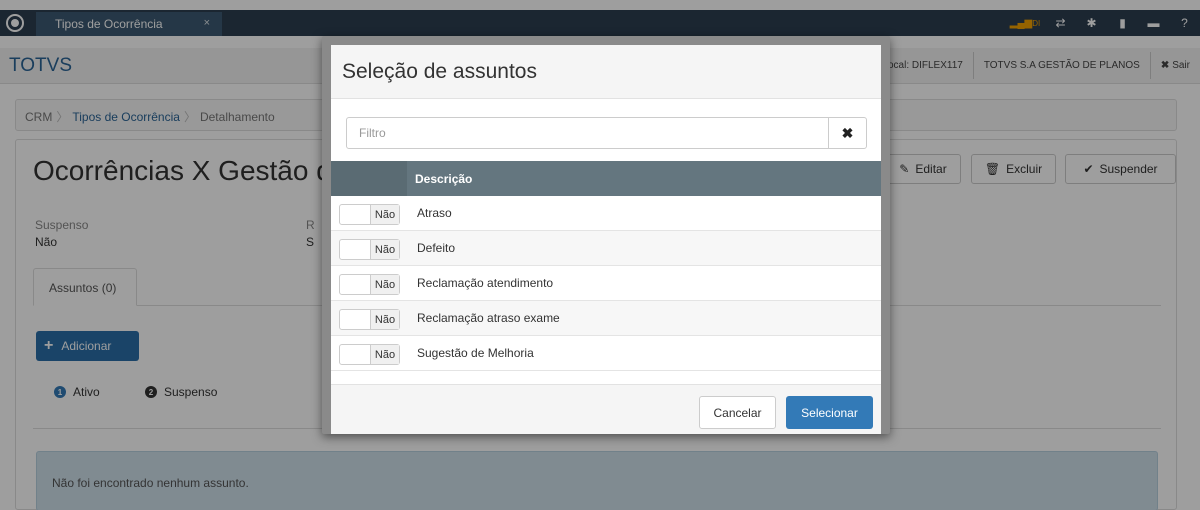 The height and width of the screenshot is (510, 1200). I want to click on filter-box: ✖, so click(606, 133).